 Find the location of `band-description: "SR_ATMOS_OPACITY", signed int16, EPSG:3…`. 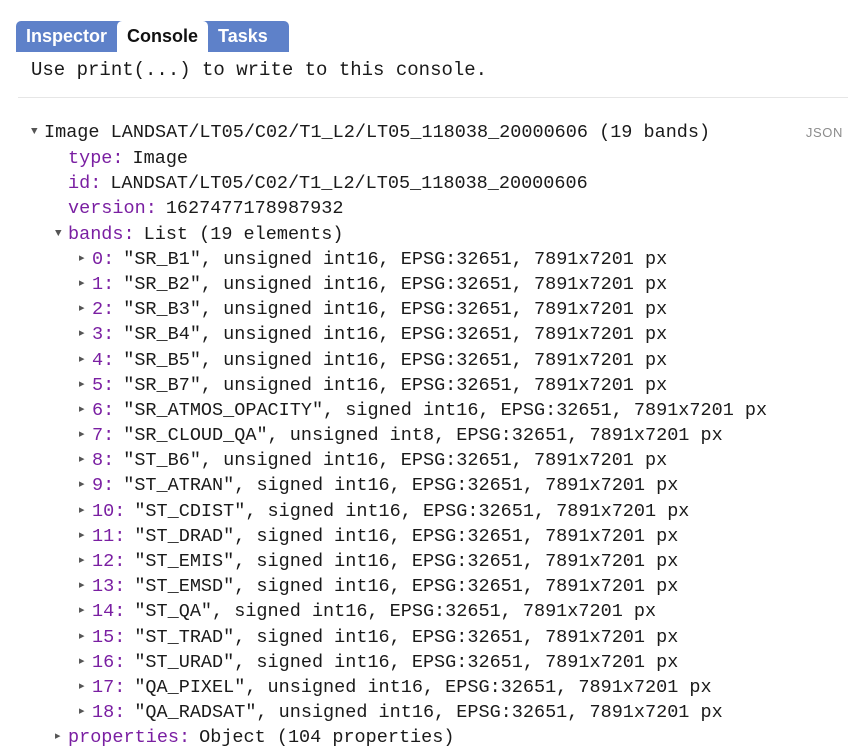

band-description: "SR_ATMOS_OPACITY", signed int16, EPSG:3… is located at coordinates (445, 410).